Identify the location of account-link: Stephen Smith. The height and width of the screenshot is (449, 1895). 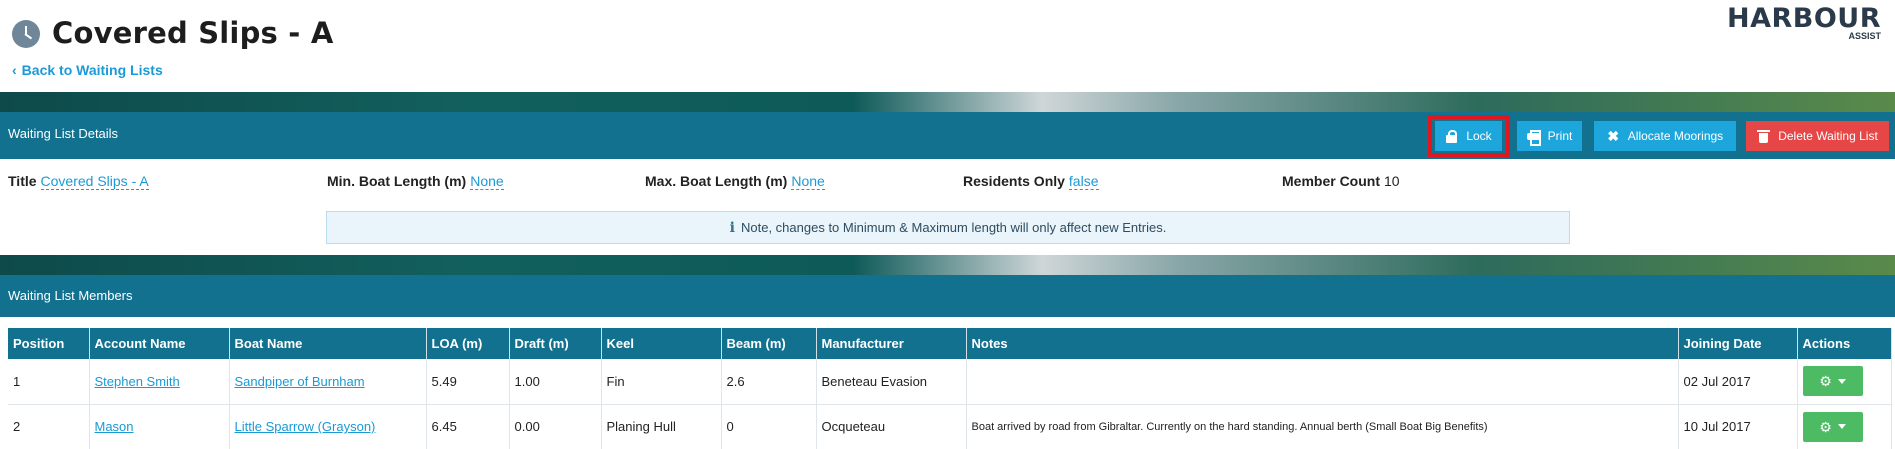
(137, 381).